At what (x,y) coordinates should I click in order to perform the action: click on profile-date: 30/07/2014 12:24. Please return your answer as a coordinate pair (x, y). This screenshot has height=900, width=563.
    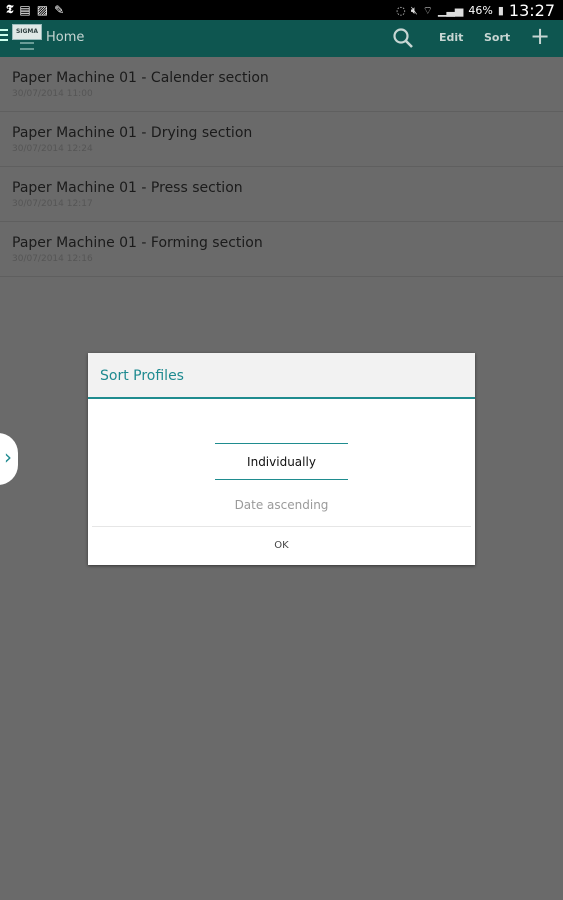
    Looking at the image, I should click on (52, 149).